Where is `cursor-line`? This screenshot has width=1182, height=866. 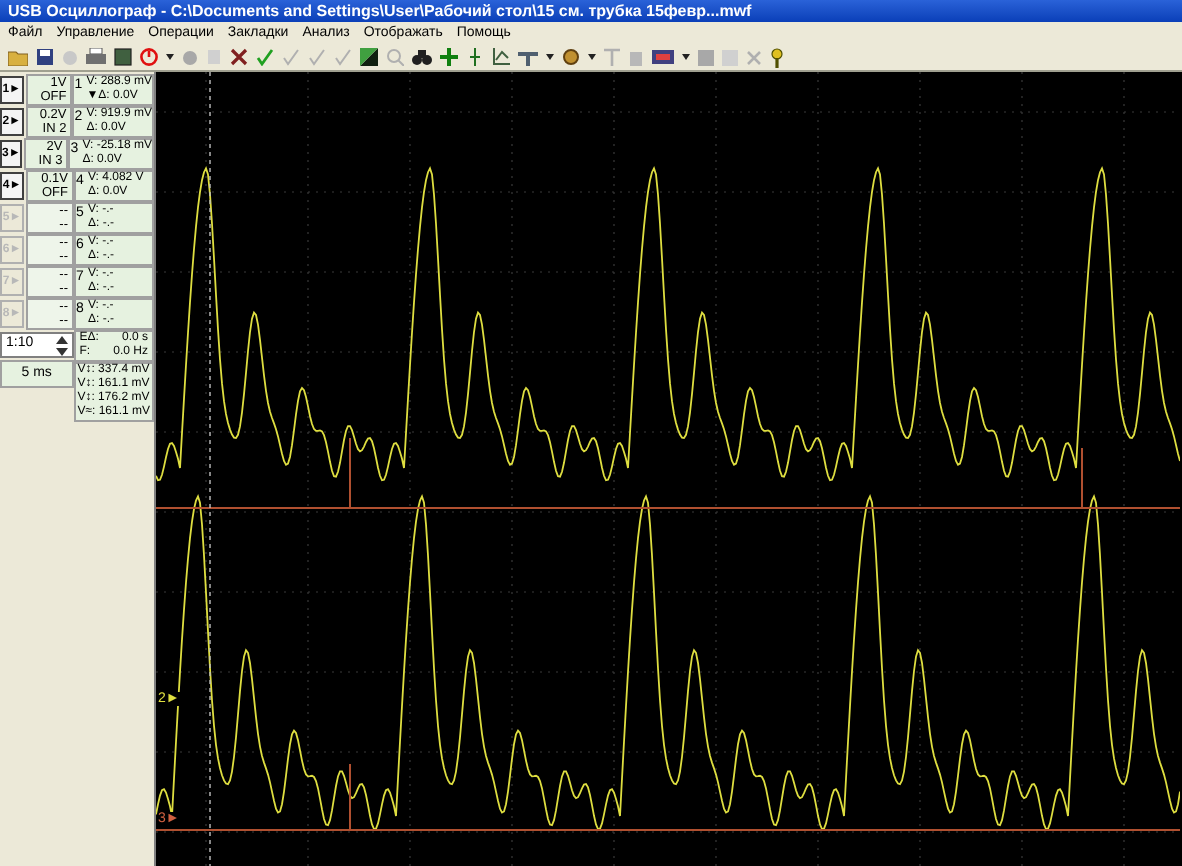 cursor-line is located at coordinates (210, 469).